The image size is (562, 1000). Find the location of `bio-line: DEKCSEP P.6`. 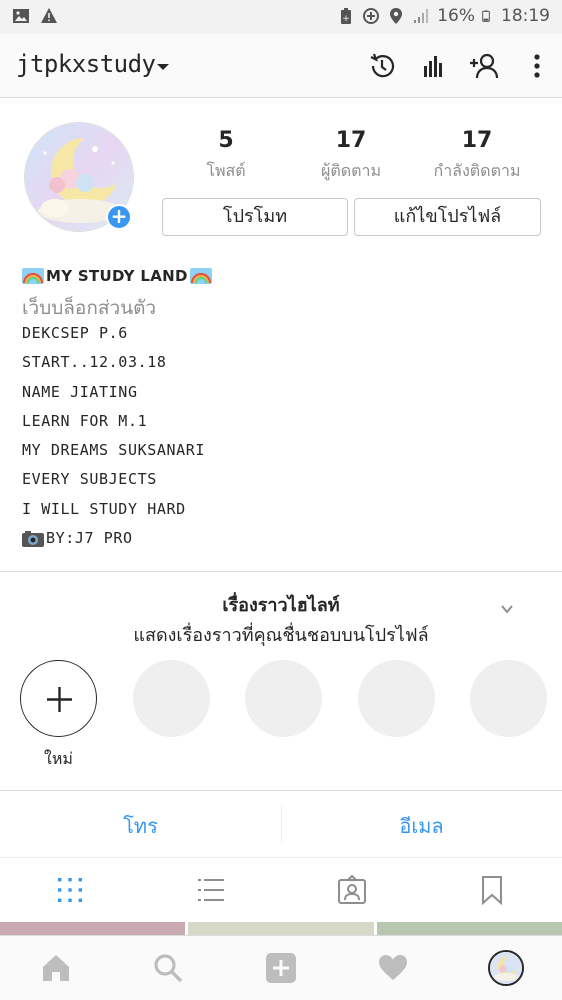

bio-line: DEKCSEP P.6 is located at coordinates (75, 333).